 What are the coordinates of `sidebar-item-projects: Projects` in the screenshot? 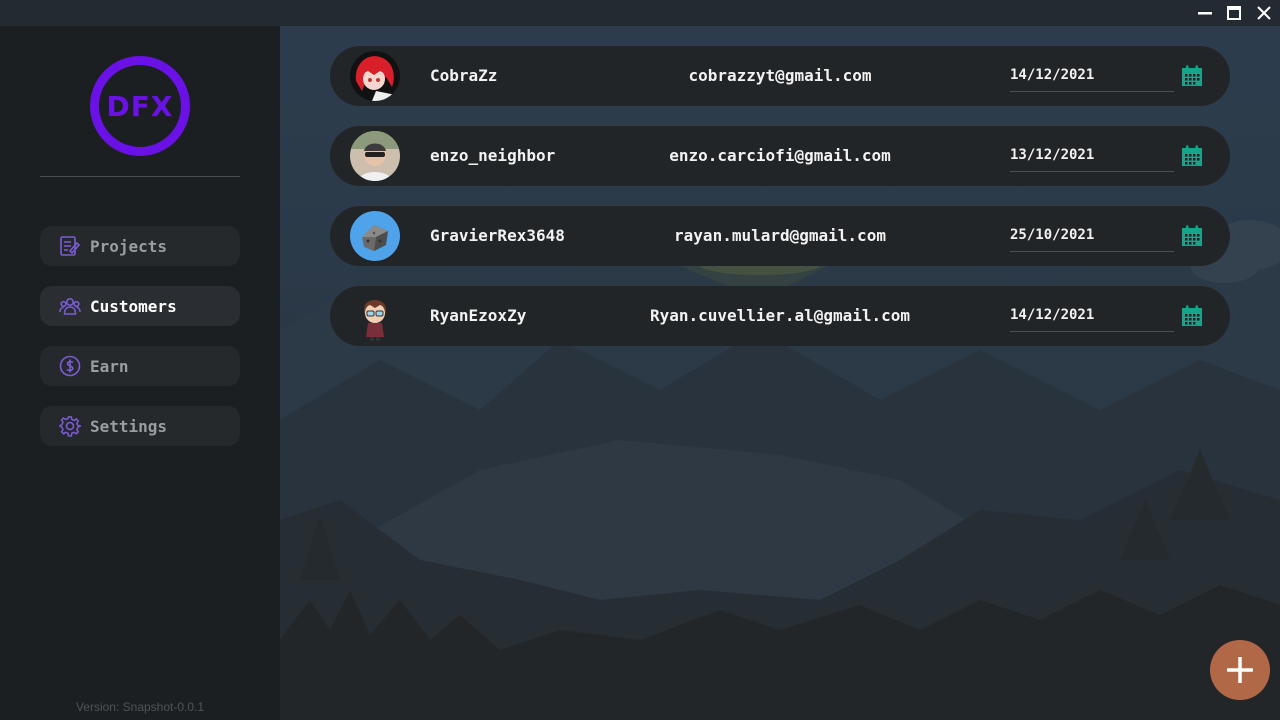 It's located at (140, 246).